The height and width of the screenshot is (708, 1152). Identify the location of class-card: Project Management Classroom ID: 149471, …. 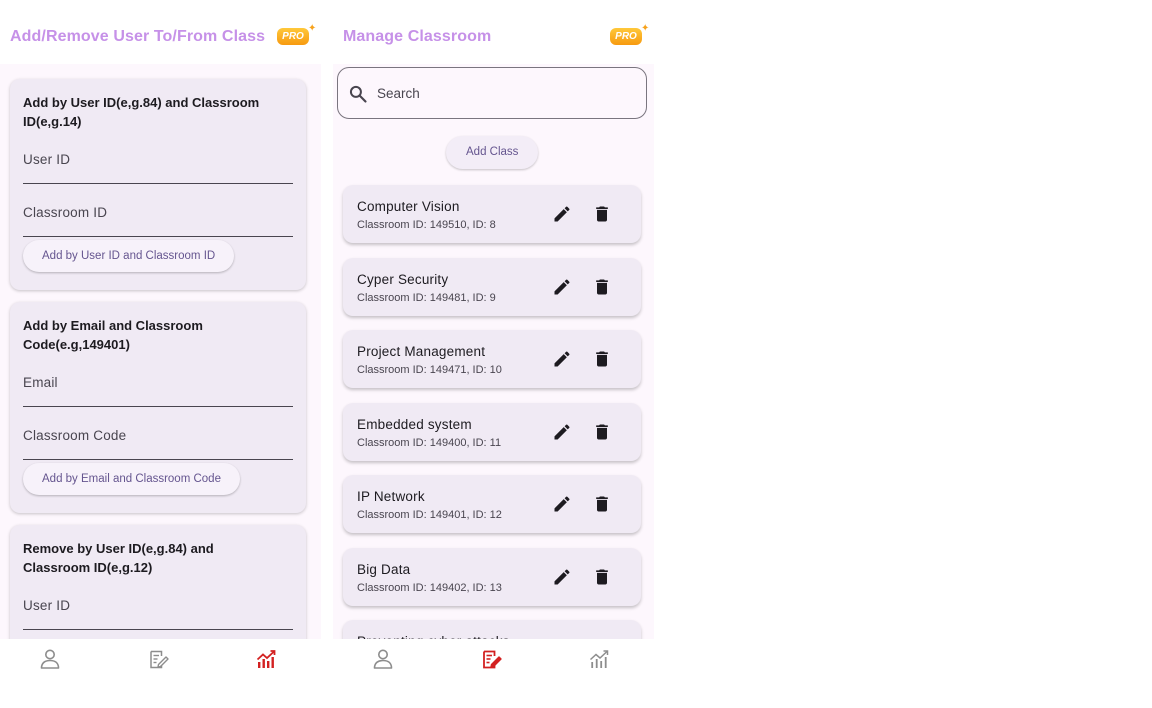
(492, 359).